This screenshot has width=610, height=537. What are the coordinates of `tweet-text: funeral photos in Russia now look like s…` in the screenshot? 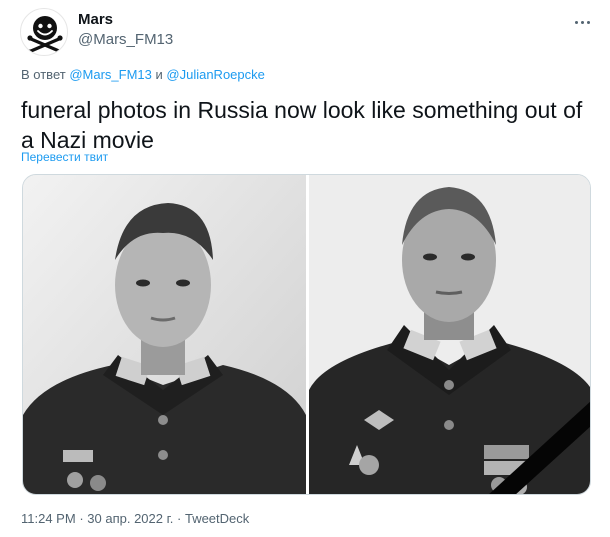 It's located at (302, 125).